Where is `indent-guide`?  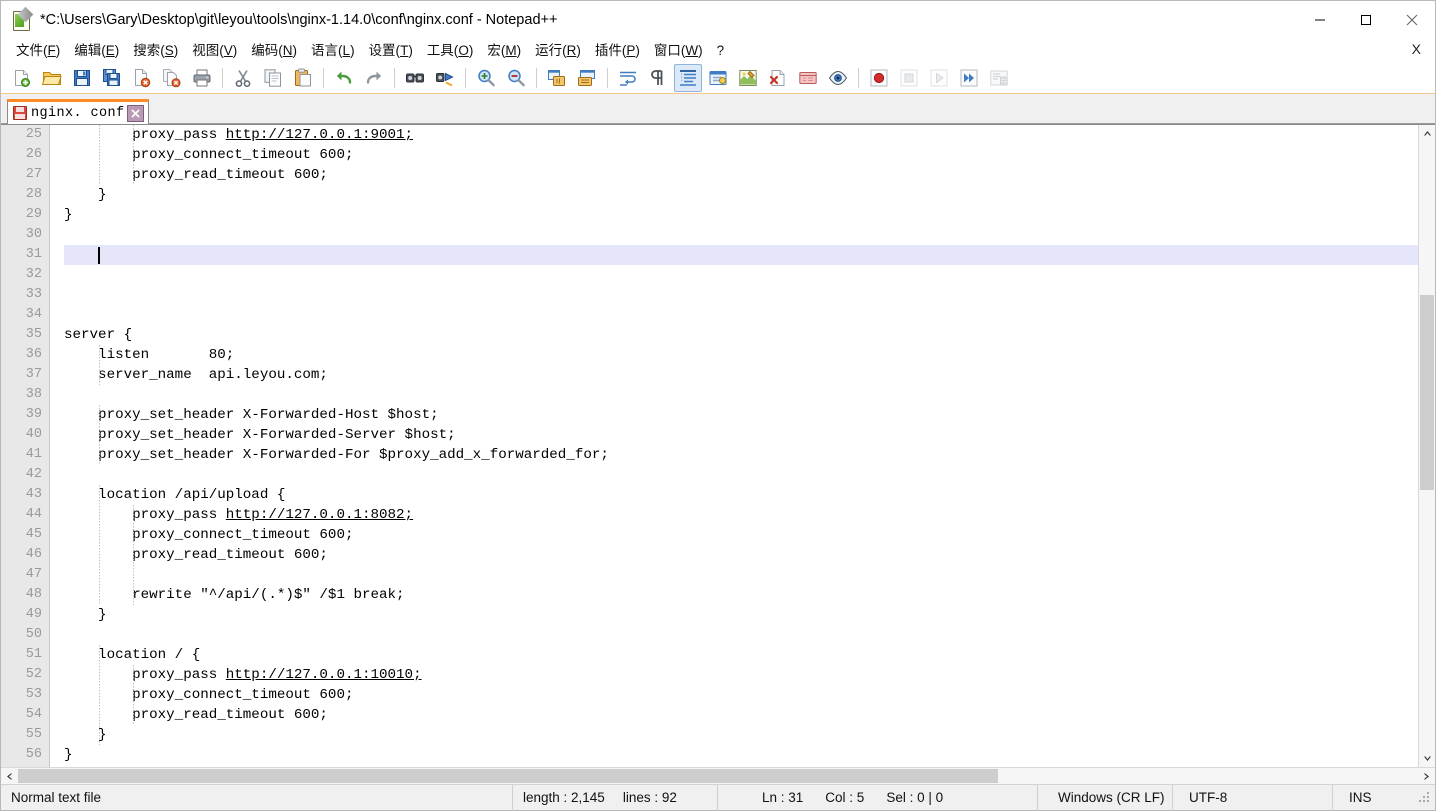 indent-guide is located at coordinates (134, 555).